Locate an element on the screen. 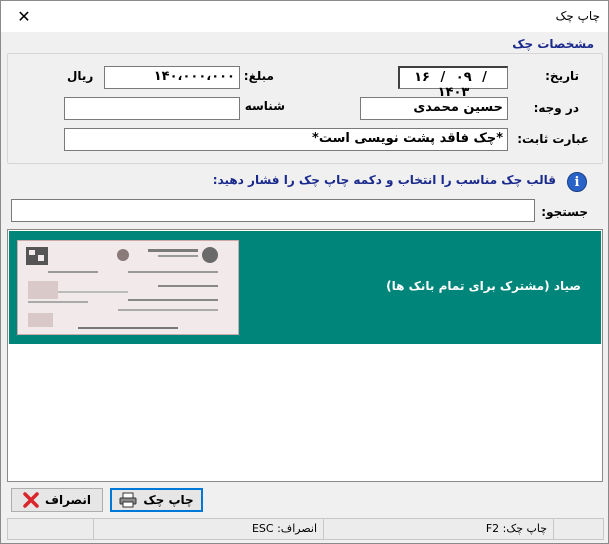  payee-value: حسین محمدی is located at coordinates (458, 107).